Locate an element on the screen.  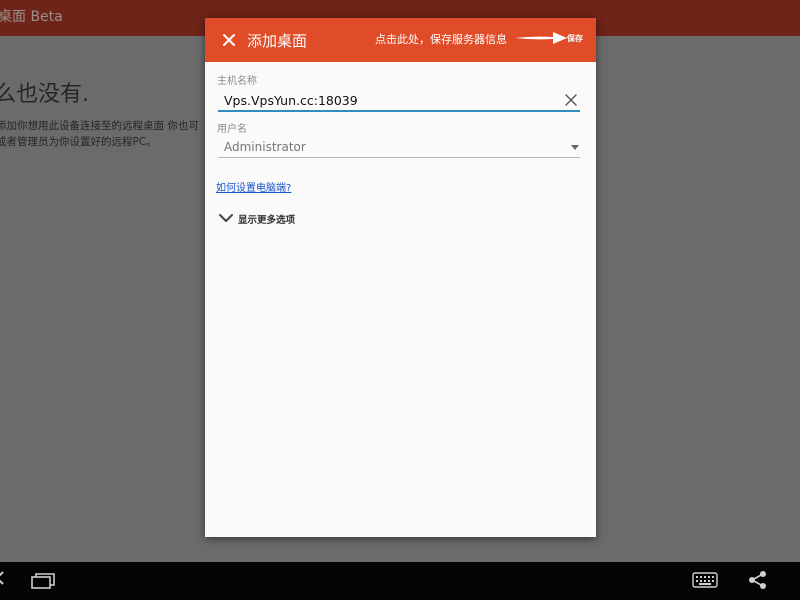
save-button: 保存 is located at coordinates (575, 38).